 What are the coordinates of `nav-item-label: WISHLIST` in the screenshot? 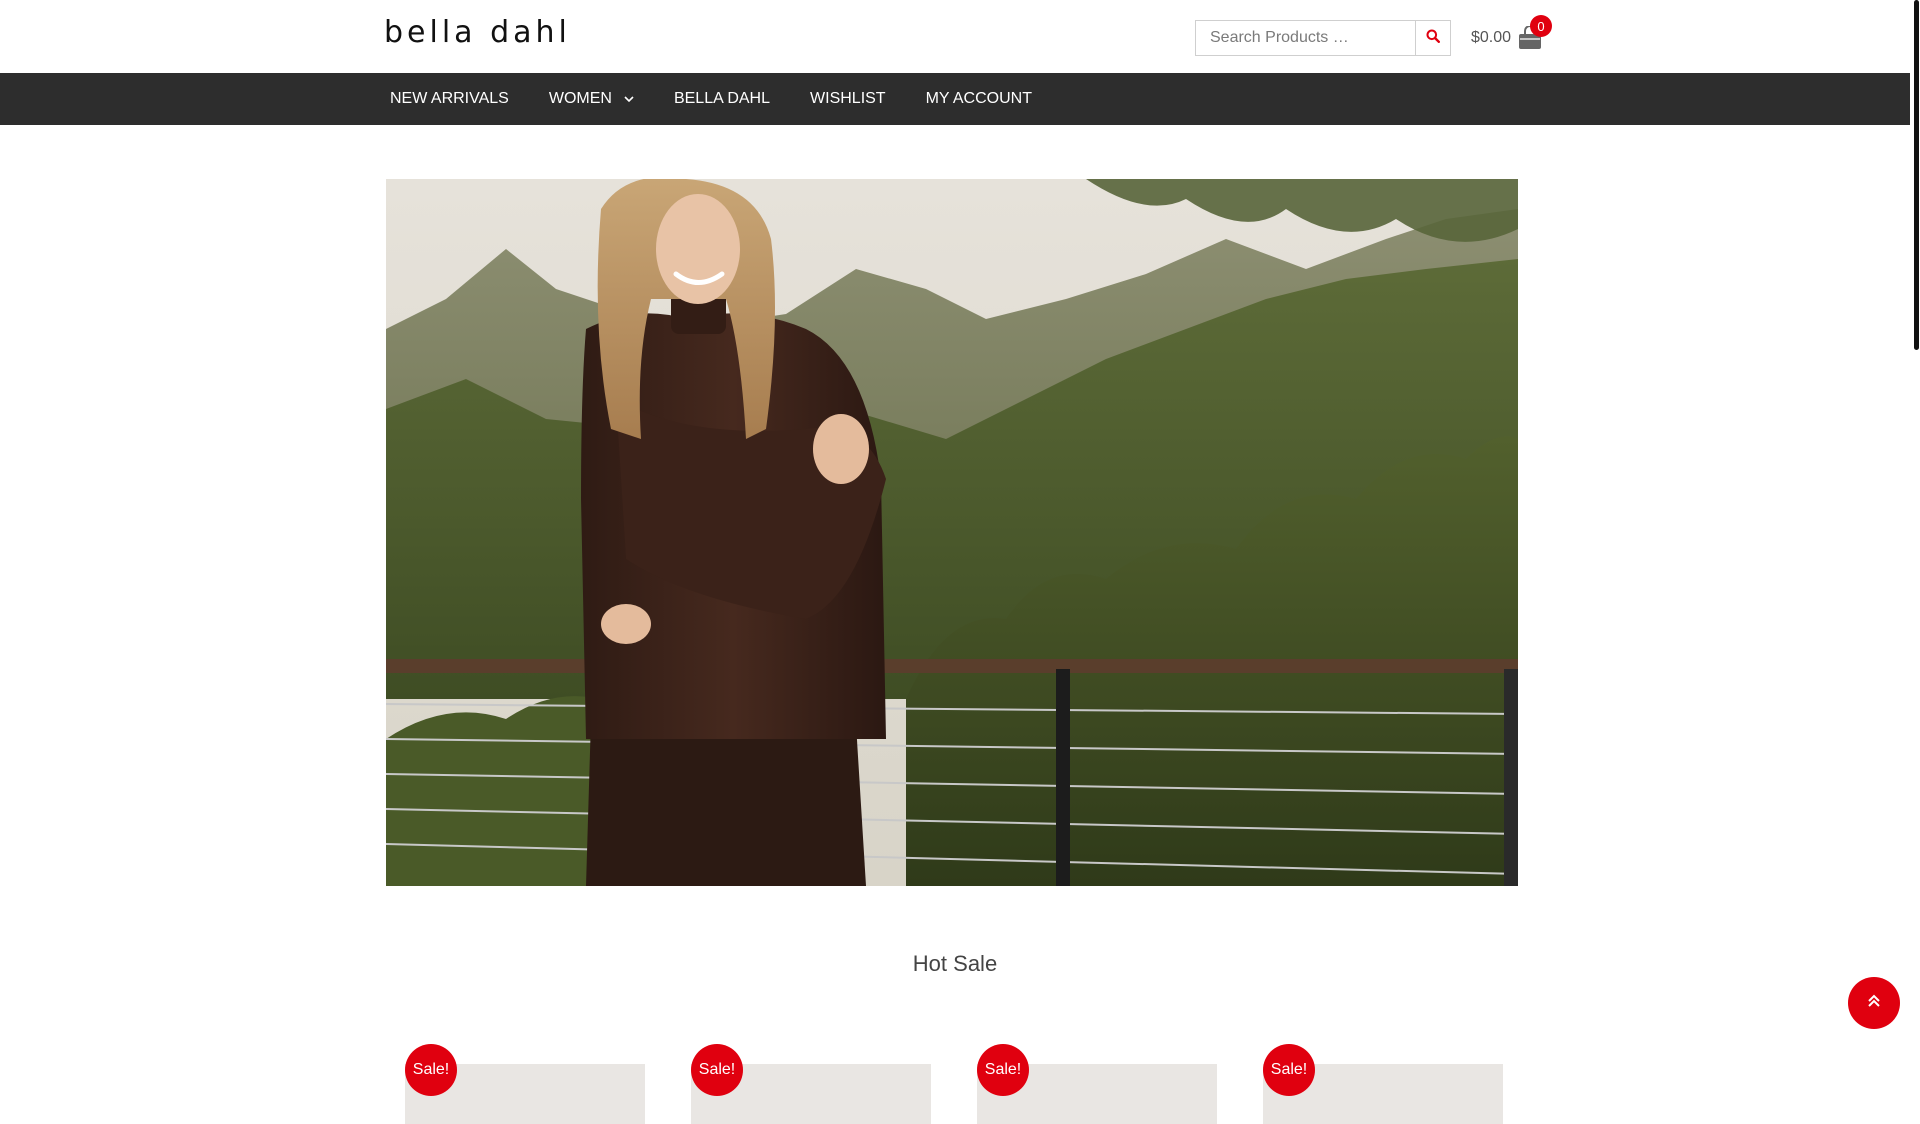 It's located at (848, 98).